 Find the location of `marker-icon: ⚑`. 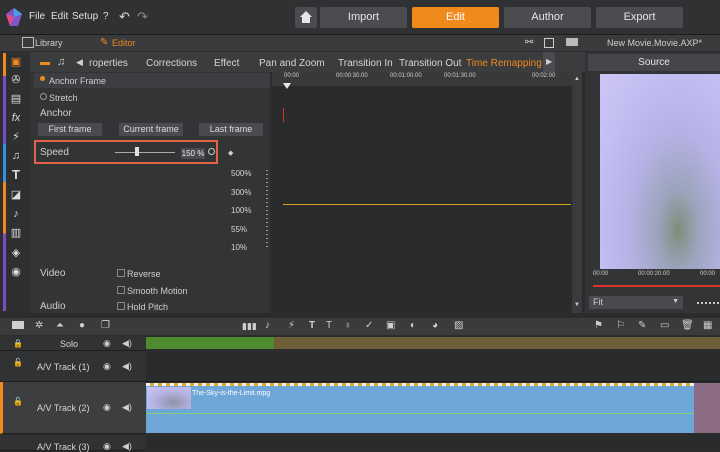

marker-icon: ⚑ is located at coordinates (598, 325).